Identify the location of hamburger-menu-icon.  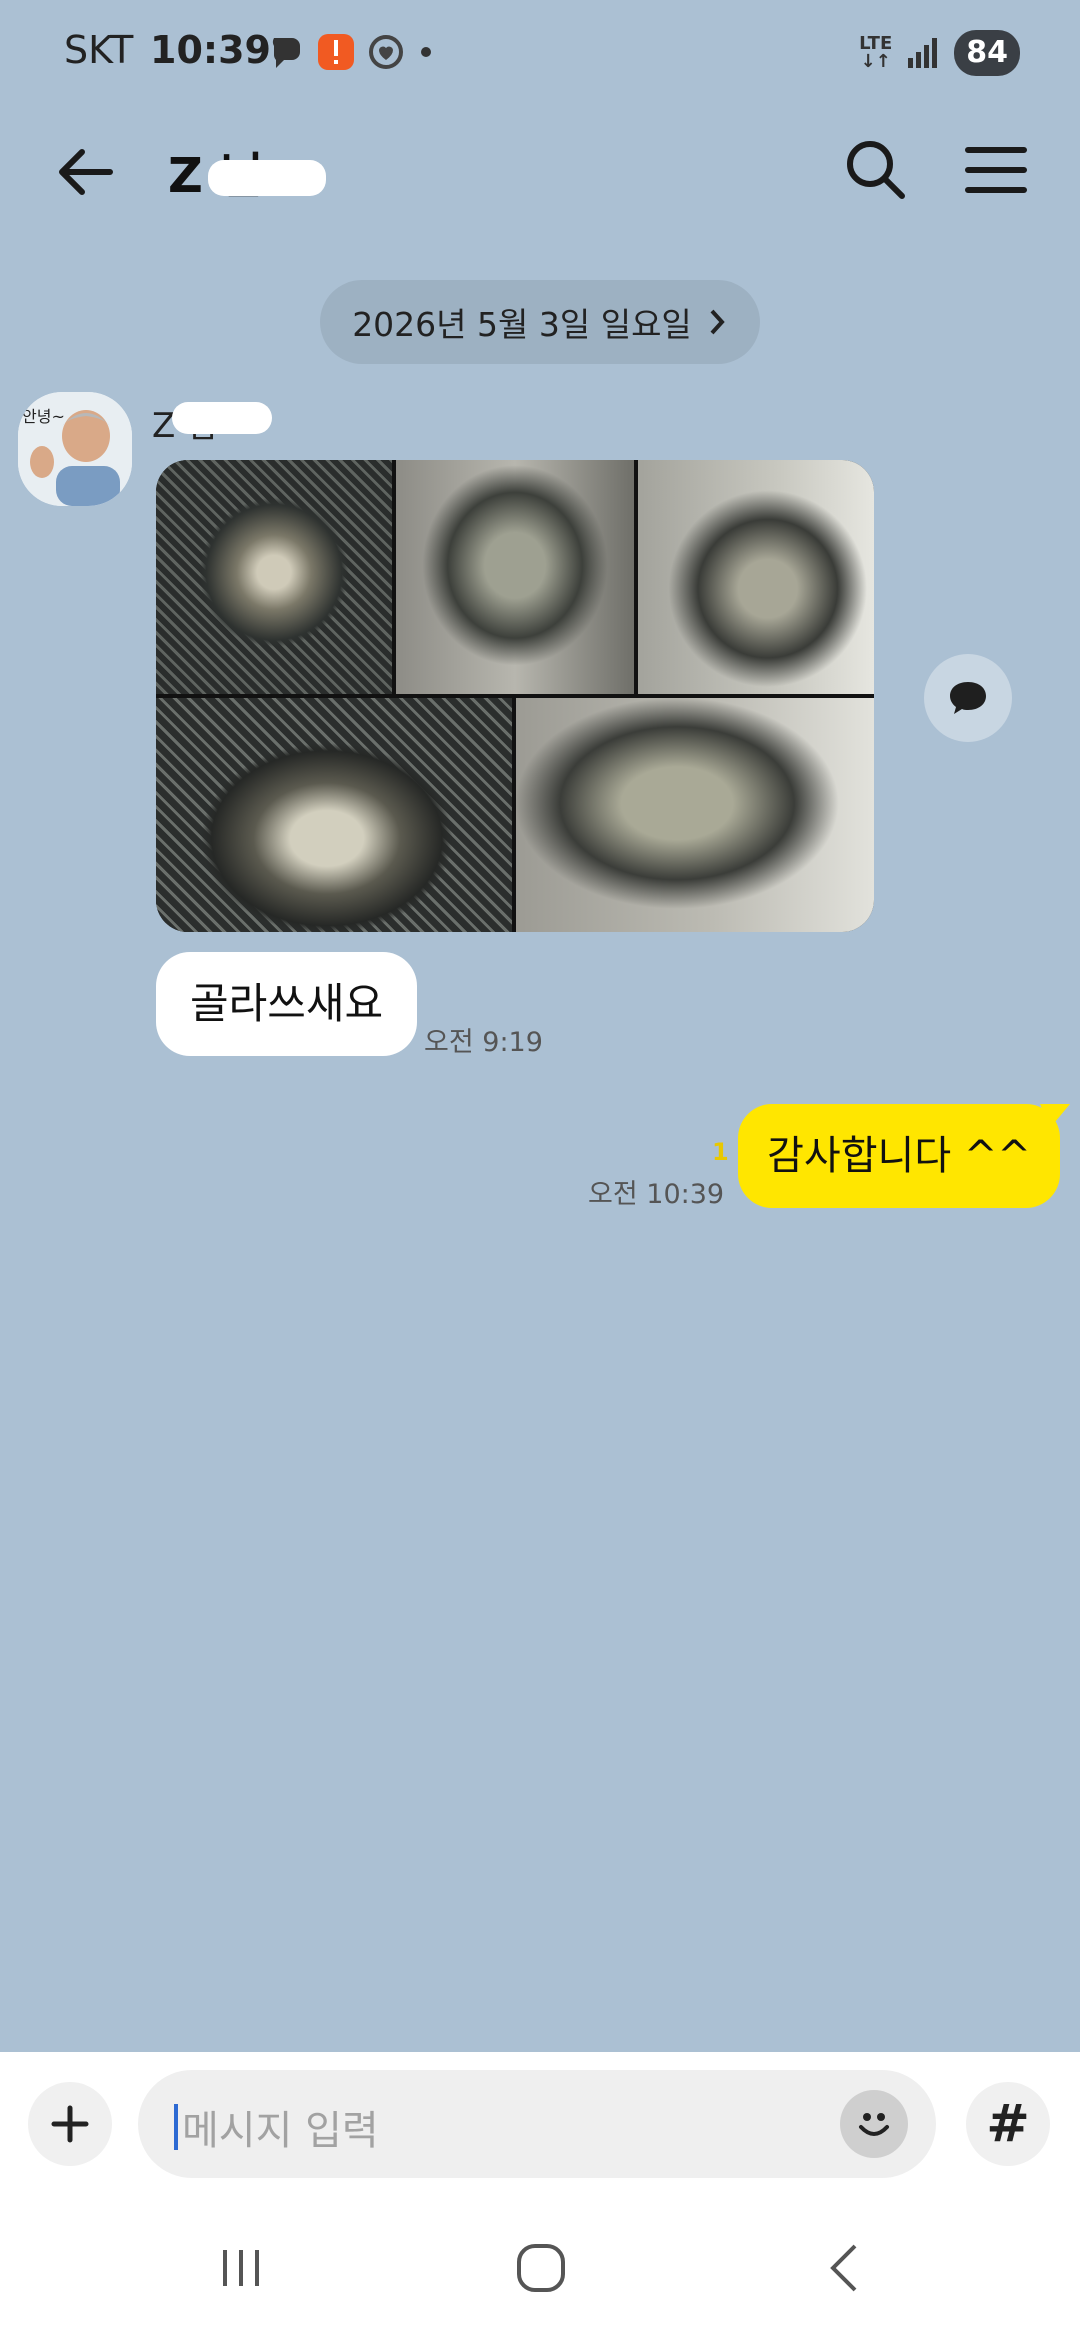
(996, 170).